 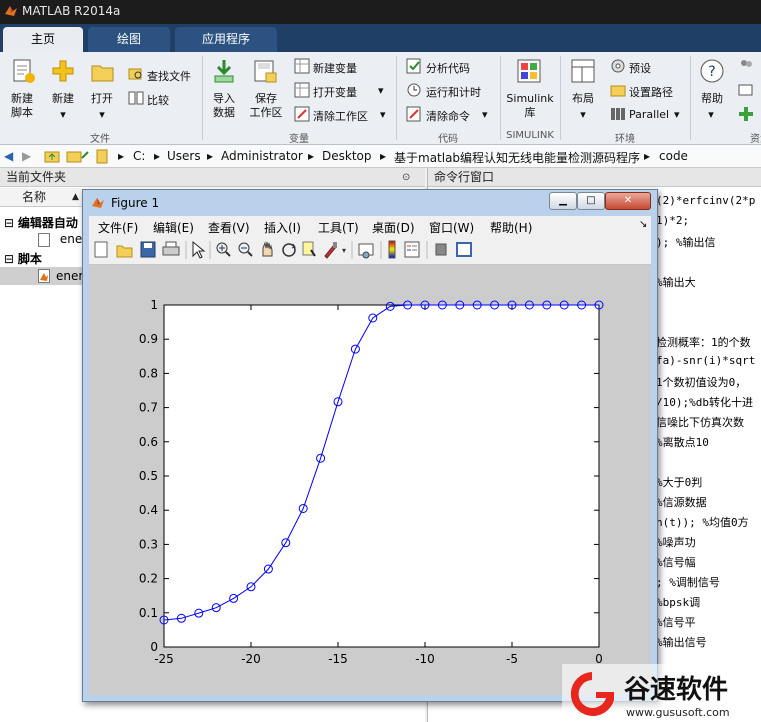 What do you see at coordinates (75, 197) in the screenshot?
I see `sort-up-icon: ▲` at bounding box center [75, 197].